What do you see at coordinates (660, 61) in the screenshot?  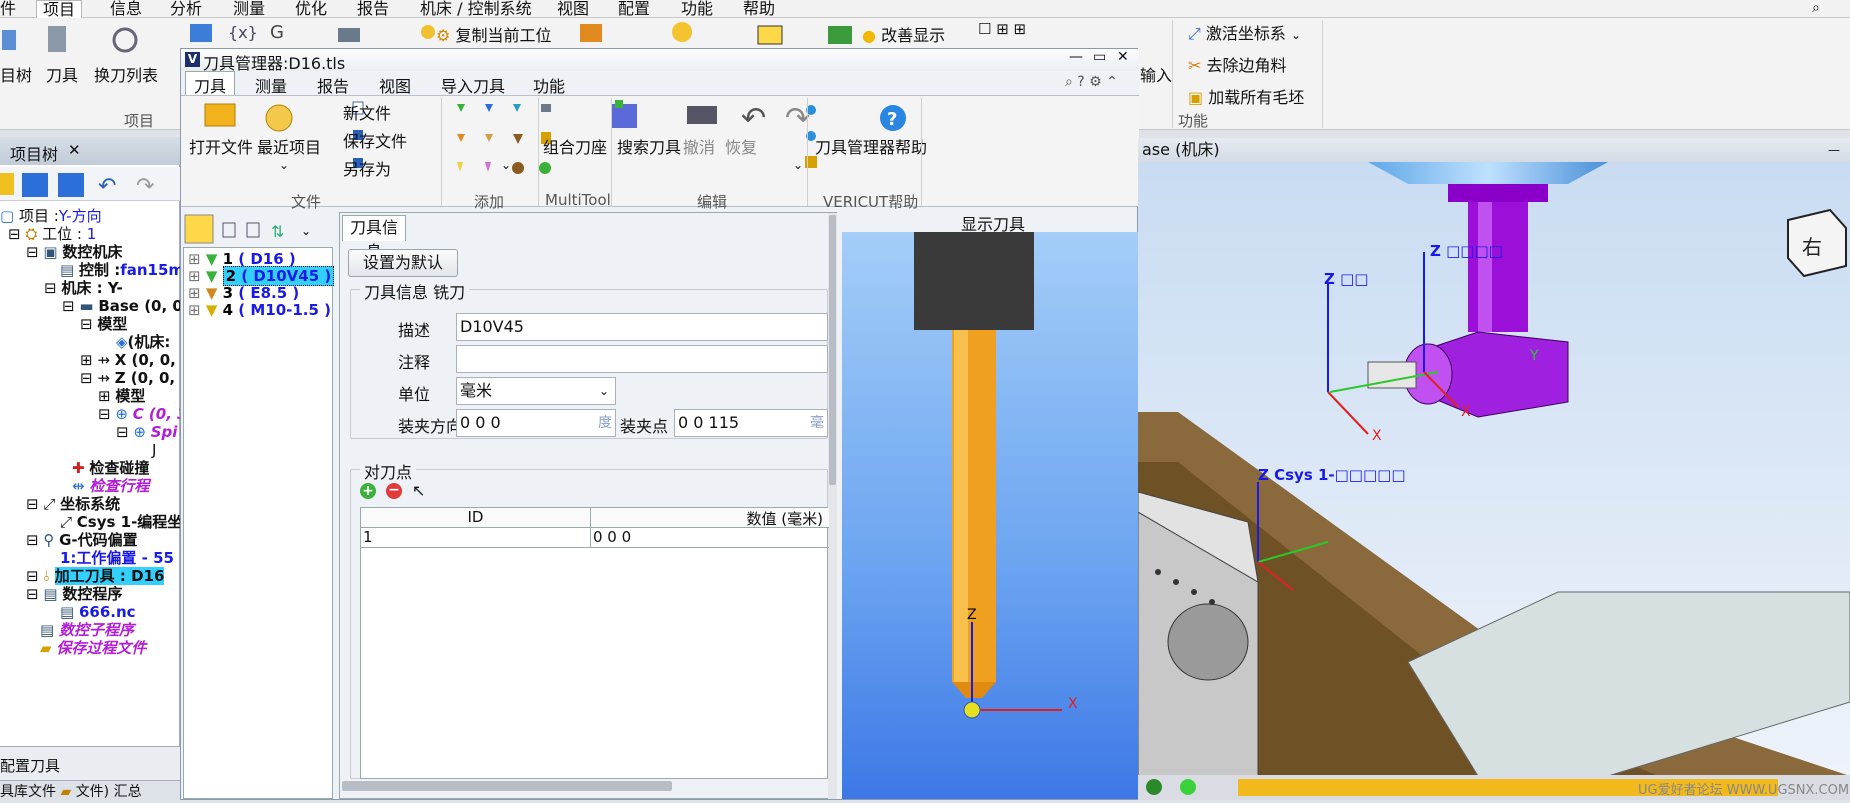 I see `tool-manager-titlebar: V 刀具管理器:D16.tls — ▭ ✕` at bounding box center [660, 61].